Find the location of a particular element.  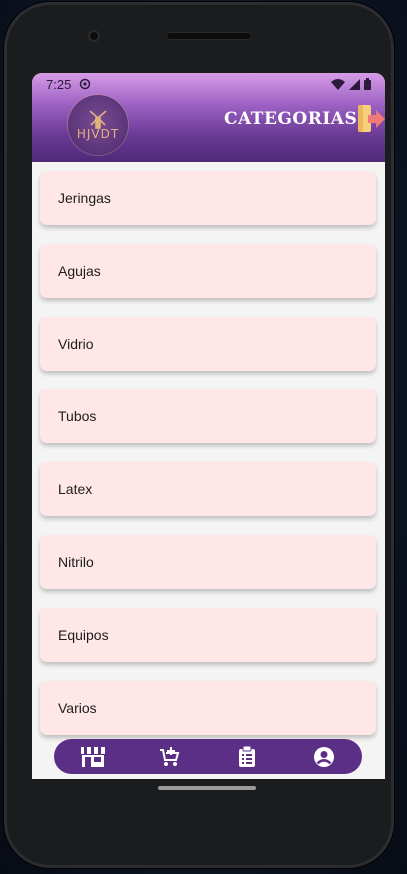

category-item-varios: Varios is located at coordinates (208, 708).